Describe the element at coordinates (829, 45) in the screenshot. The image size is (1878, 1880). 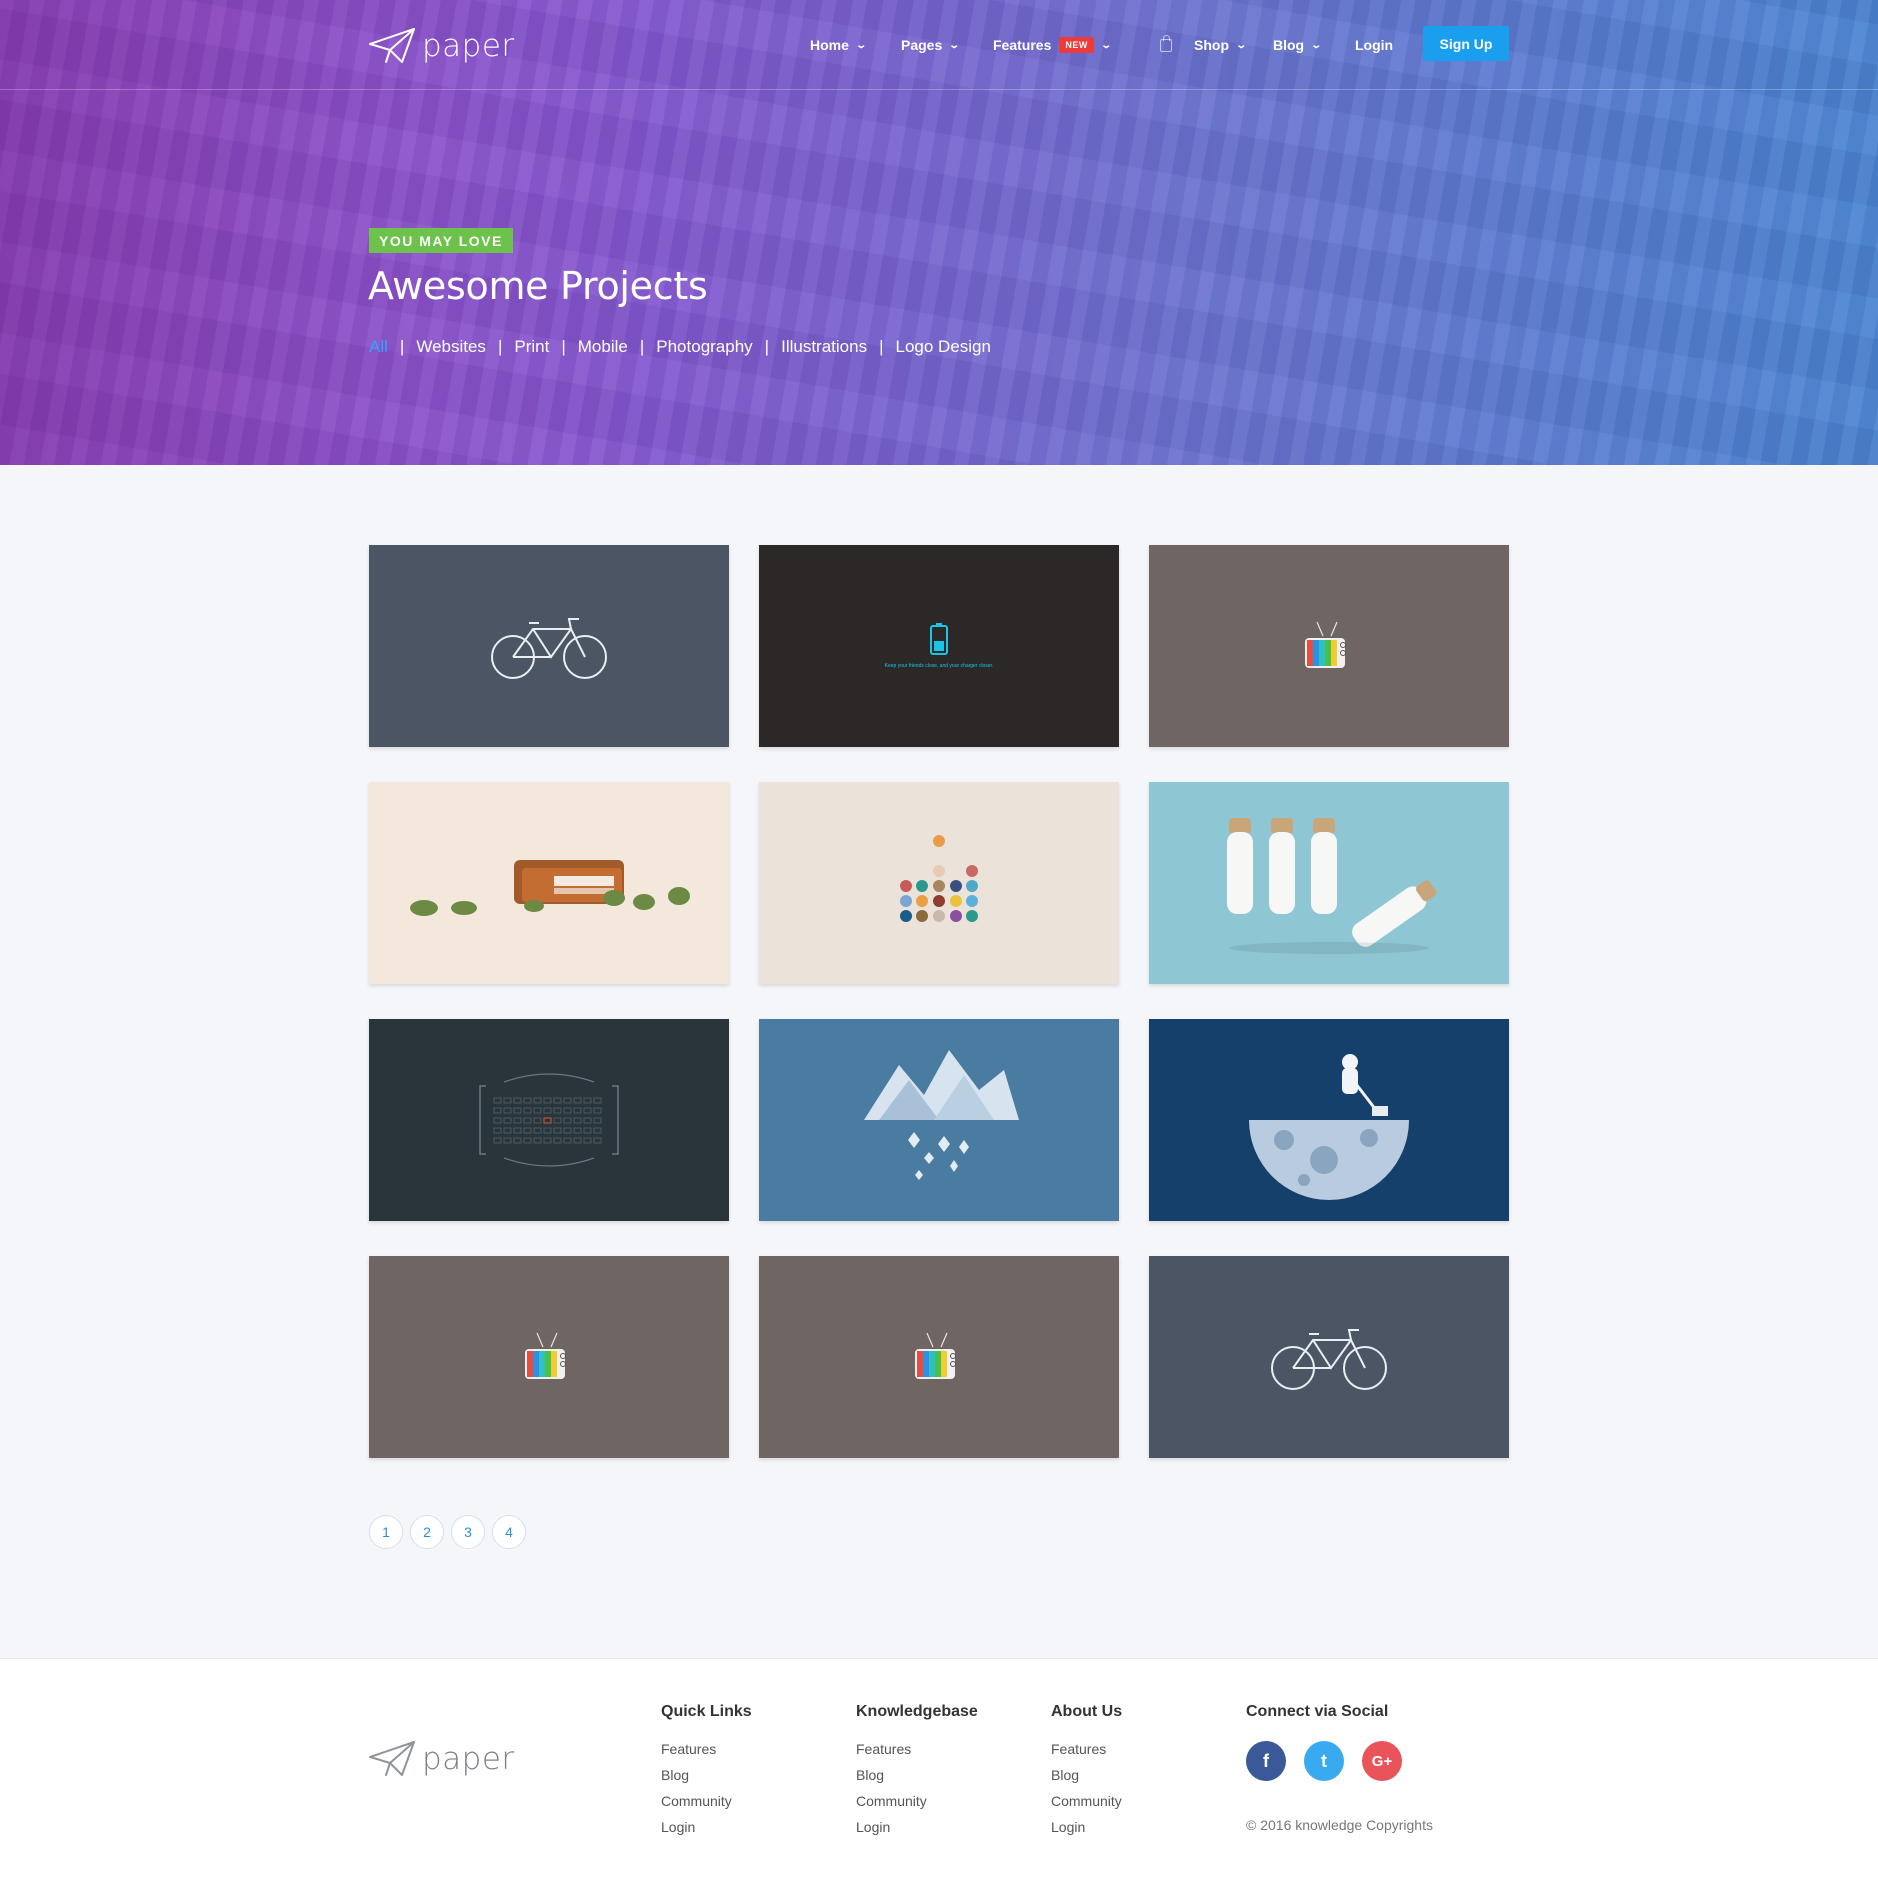
I see `nav-item-label: Home` at that location.